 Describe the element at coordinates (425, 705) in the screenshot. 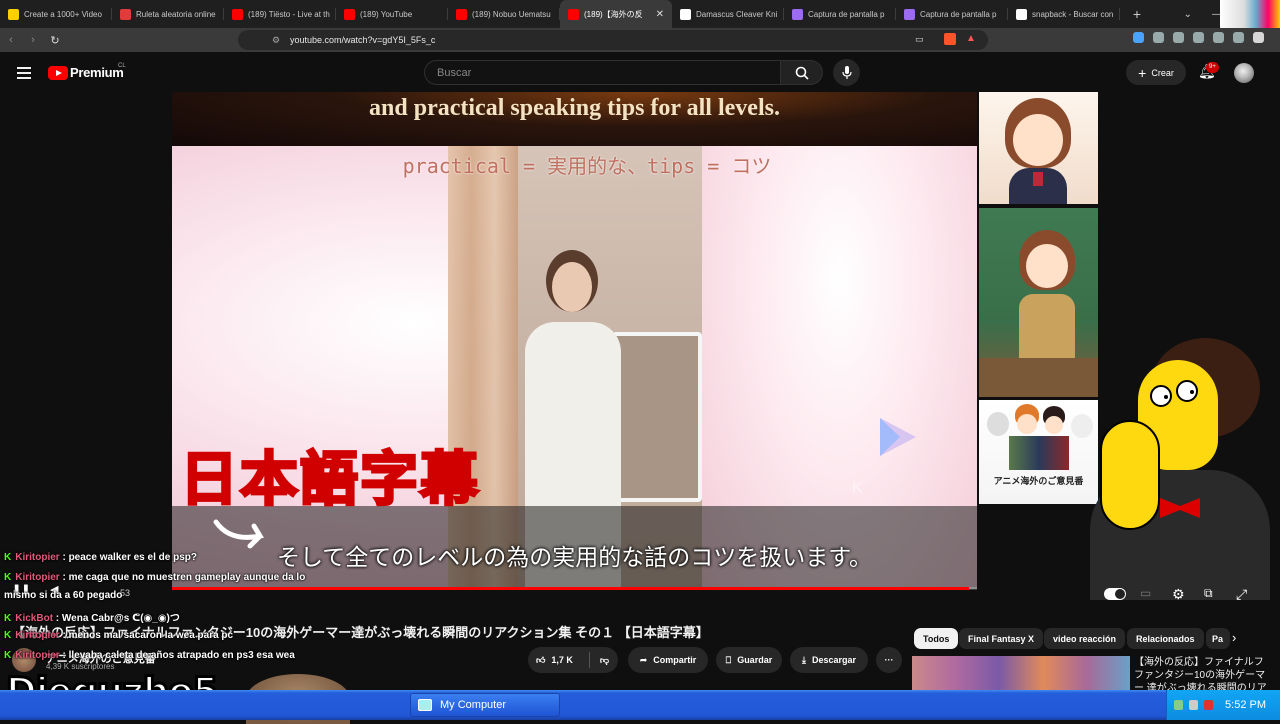

I see `computer-icon` at that location.